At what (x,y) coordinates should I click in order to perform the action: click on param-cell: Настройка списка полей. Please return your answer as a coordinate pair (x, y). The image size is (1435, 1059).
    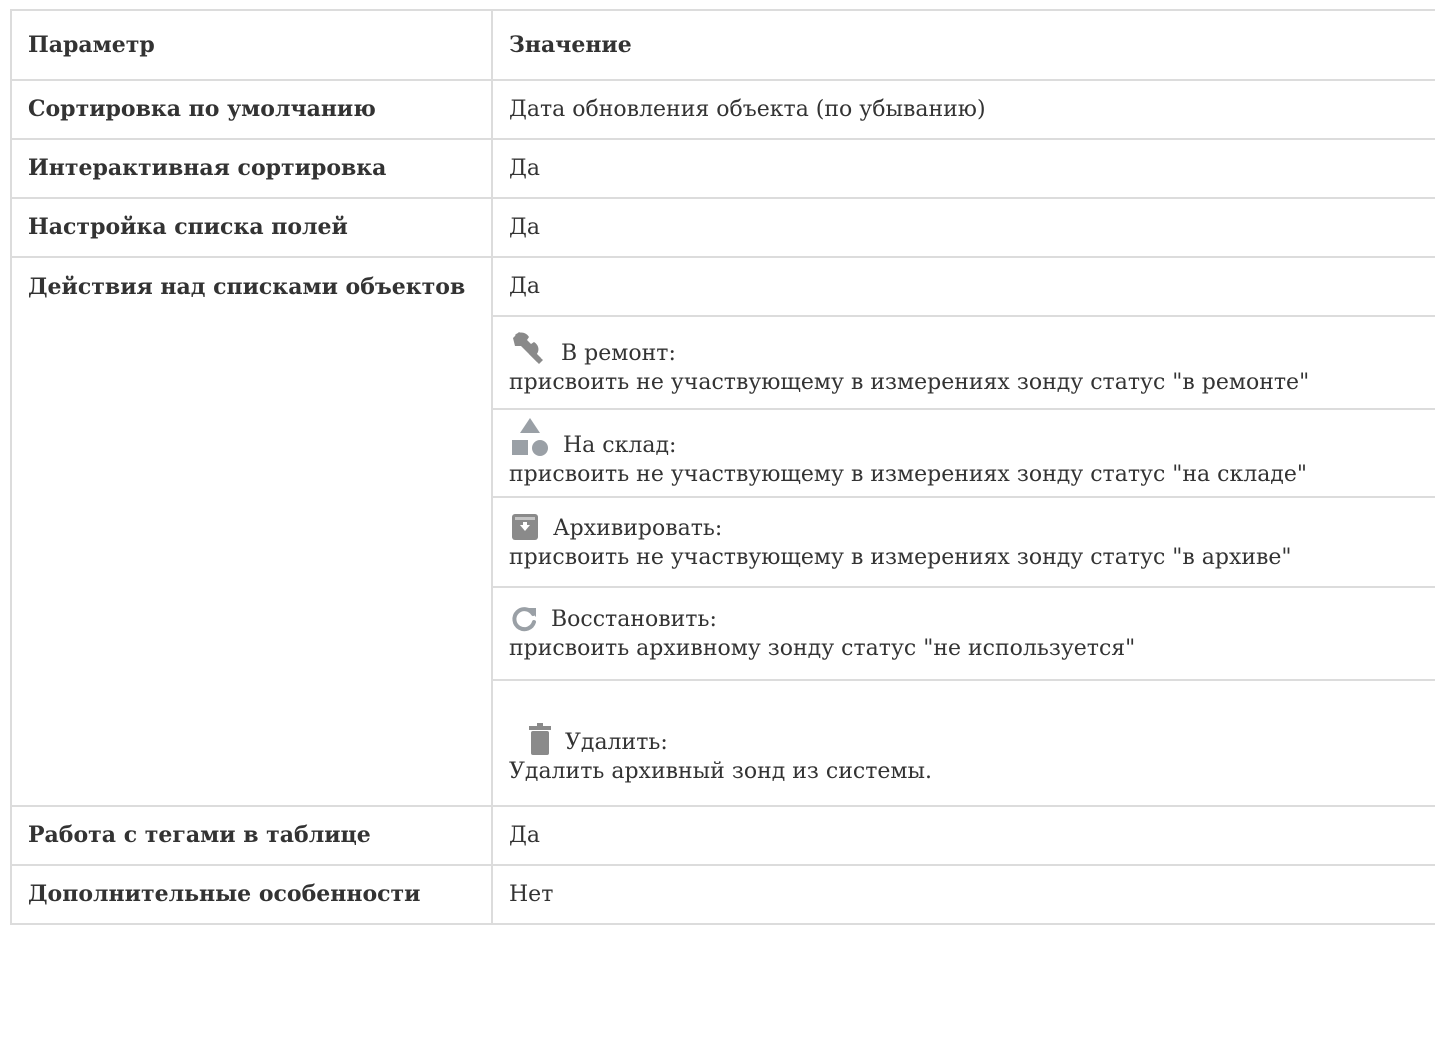
    Looking at the image, I should click on (251, 227).